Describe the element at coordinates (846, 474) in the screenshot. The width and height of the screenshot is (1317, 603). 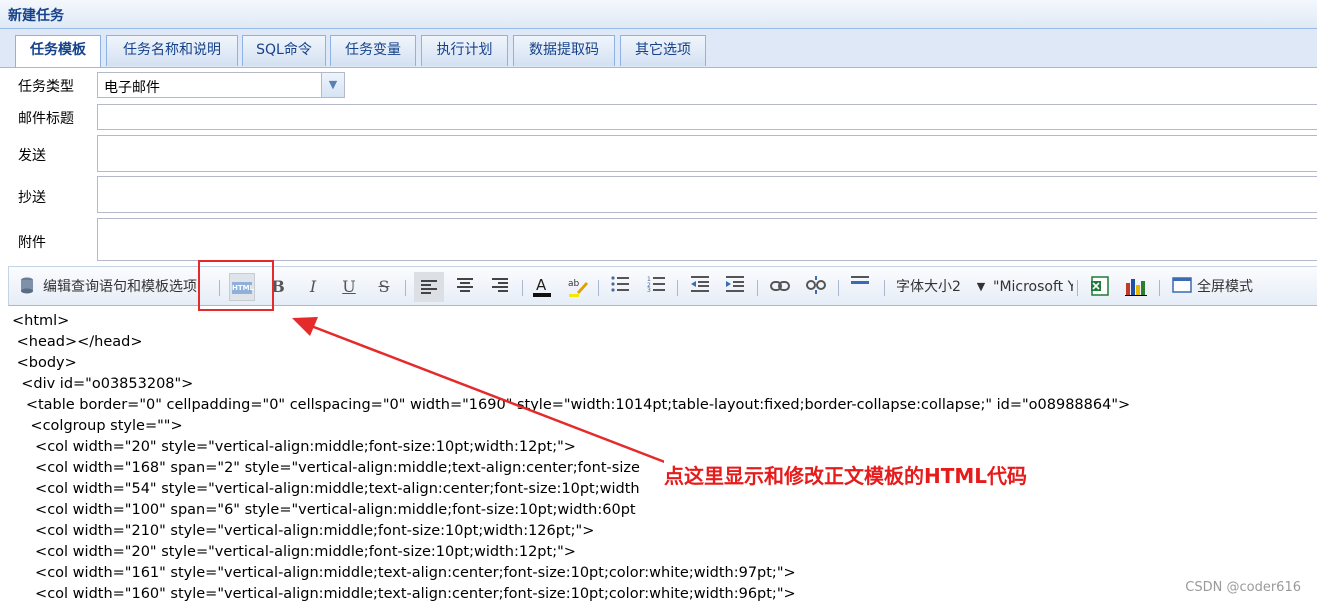
I see `annotation-text: 点这里显示和修改正文模板的HTML代码` at that location.